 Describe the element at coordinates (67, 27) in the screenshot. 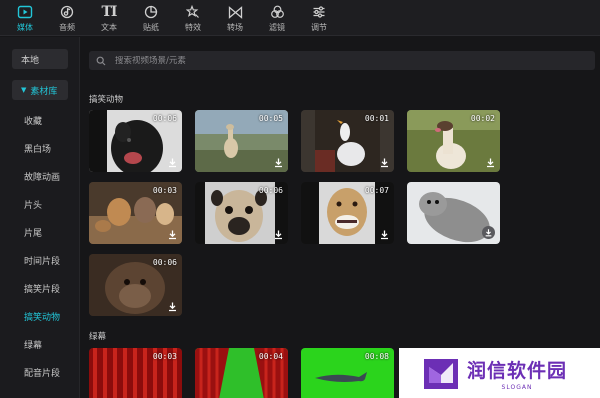

I see `tab-audio-label: 音频` at that location.